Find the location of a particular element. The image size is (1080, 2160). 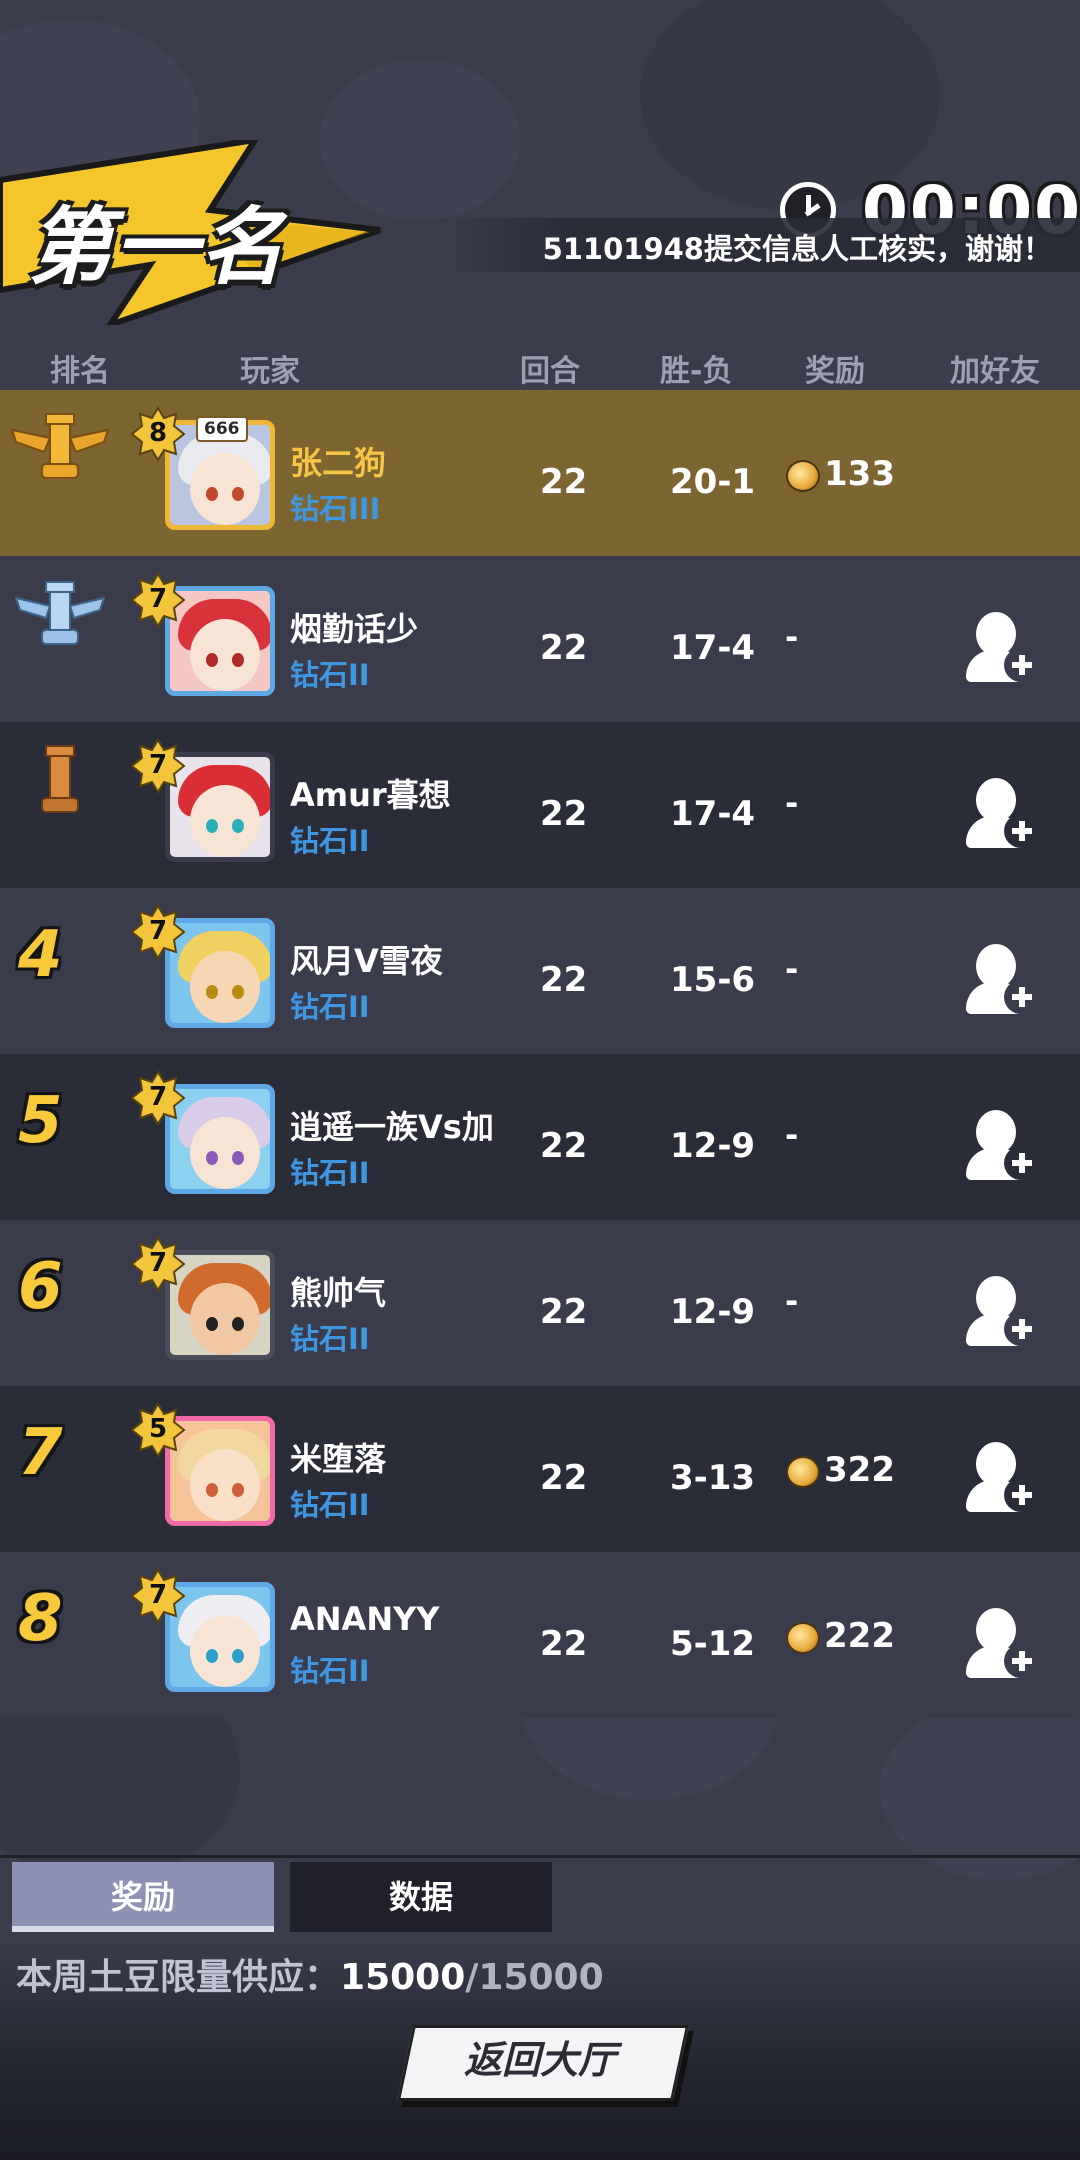

col-add-friend: 加好友 is located at coordinates (995, 371).